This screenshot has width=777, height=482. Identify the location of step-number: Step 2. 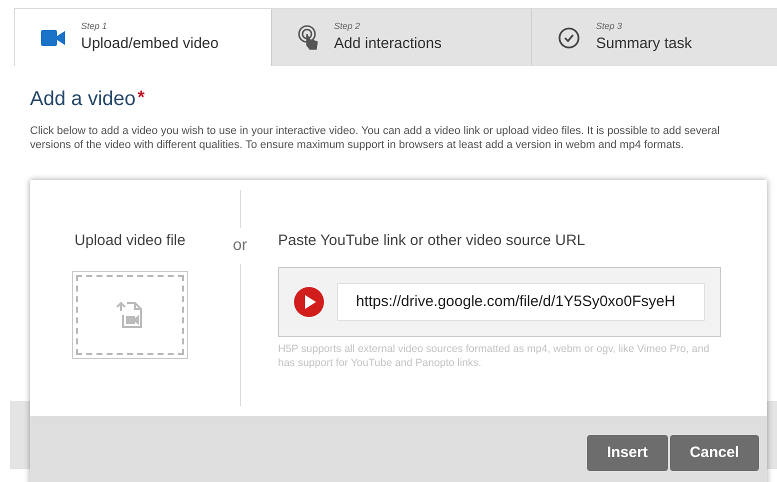
(348, 26).